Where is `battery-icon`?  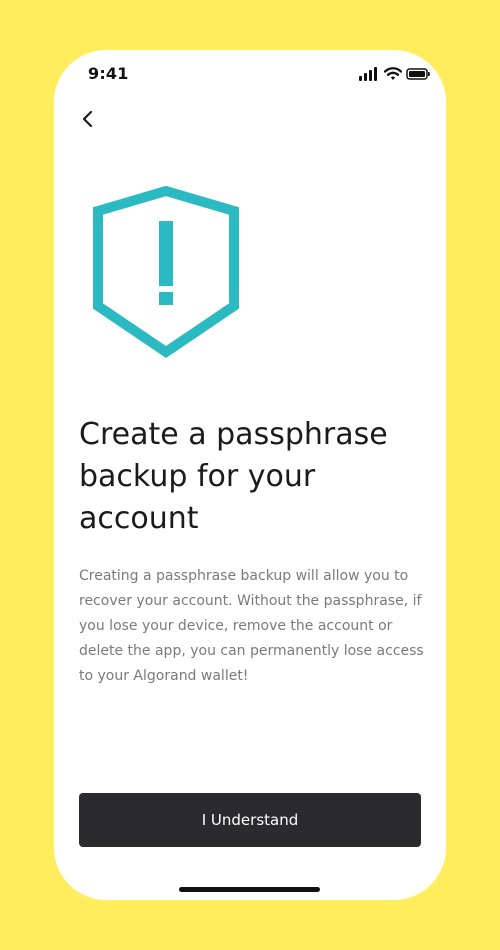 battery-icon is located at coordinates (418, 74).